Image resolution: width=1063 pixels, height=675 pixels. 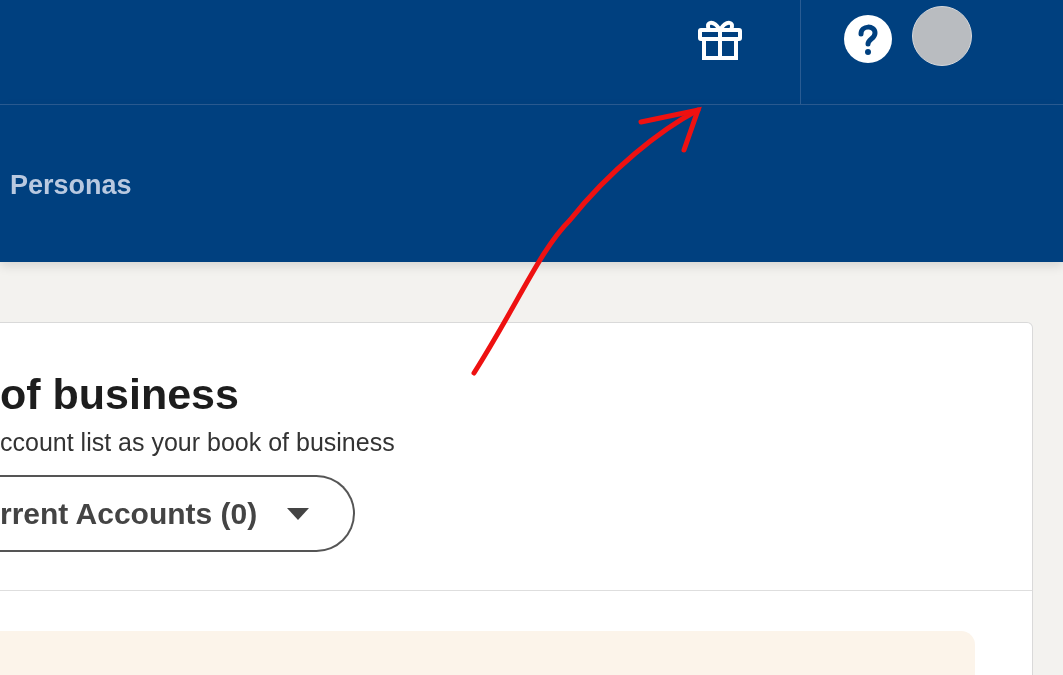 What do you see at coordinates (298, 513) in the screenshot?
I see `caret-icon` at bounding box center [298, 513].